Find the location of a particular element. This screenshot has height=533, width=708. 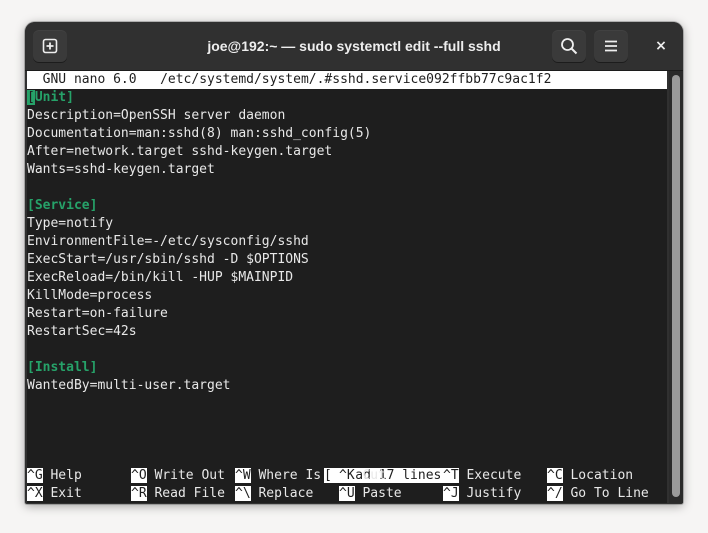

shortcut-item: ^G Help is located at coordinates (54, 476).